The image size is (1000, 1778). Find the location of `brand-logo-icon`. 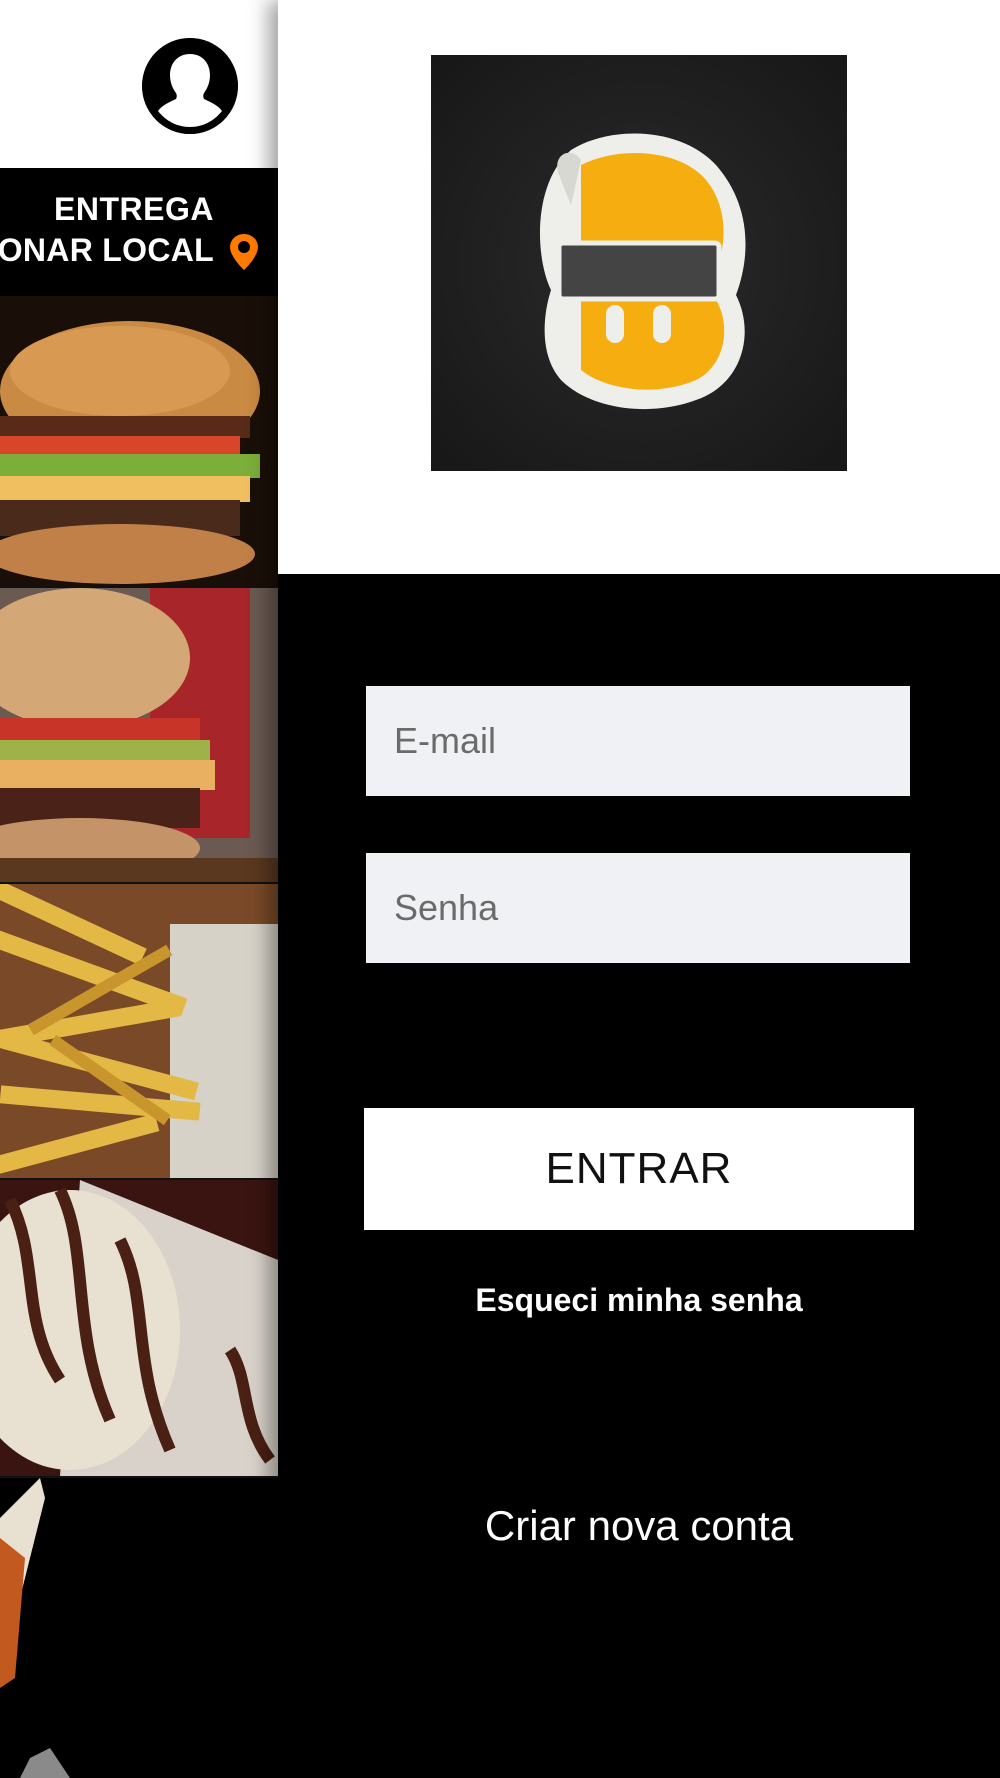

brand-logo-icon is located at coordinates (639, 263).